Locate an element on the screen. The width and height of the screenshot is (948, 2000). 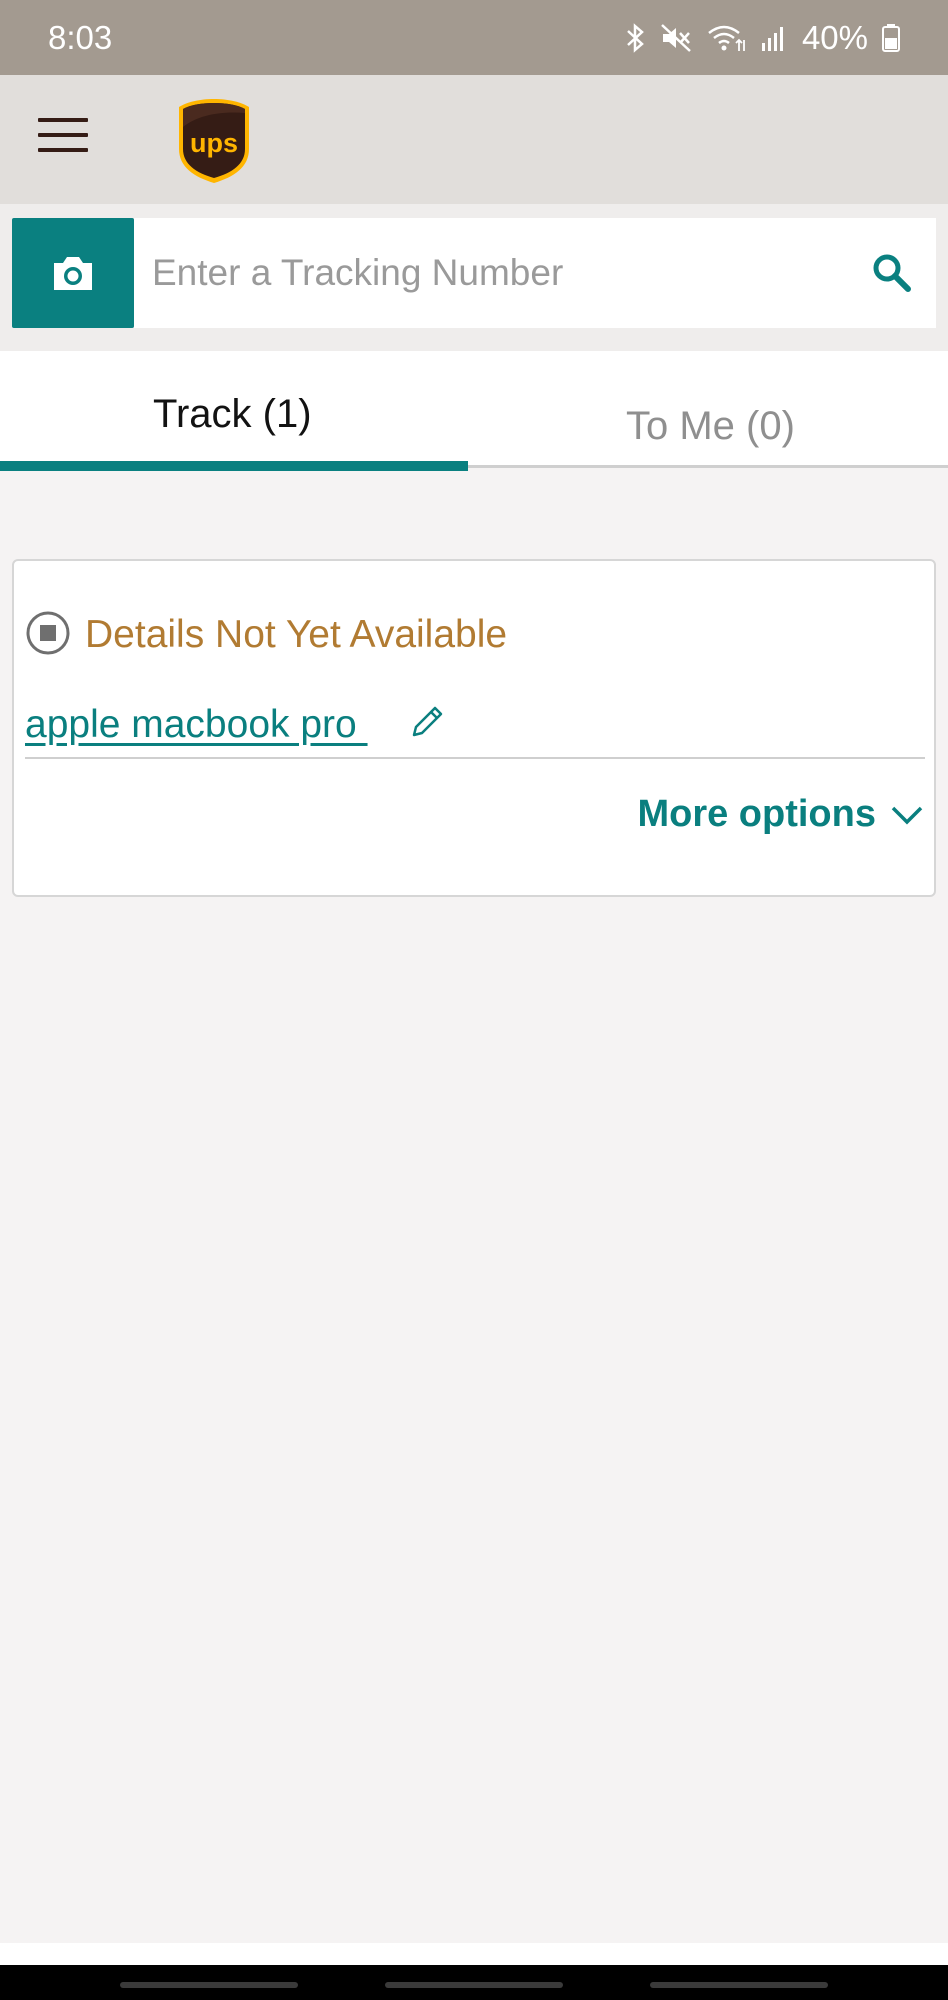
status-bar: 8:03 40% is located at coordinates (474, 37).